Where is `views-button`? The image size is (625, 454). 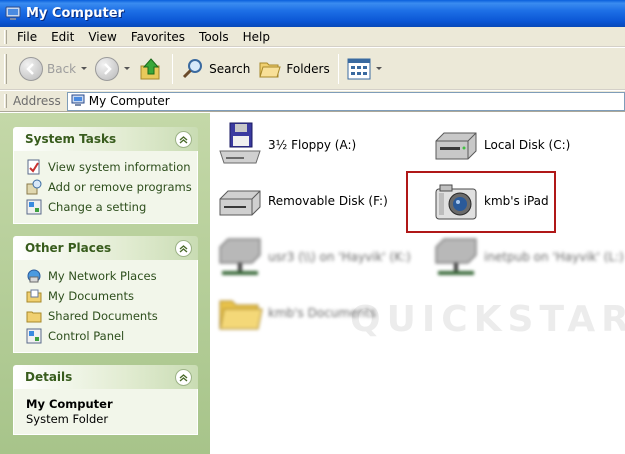 views-button is located at coordinates (364, 69).